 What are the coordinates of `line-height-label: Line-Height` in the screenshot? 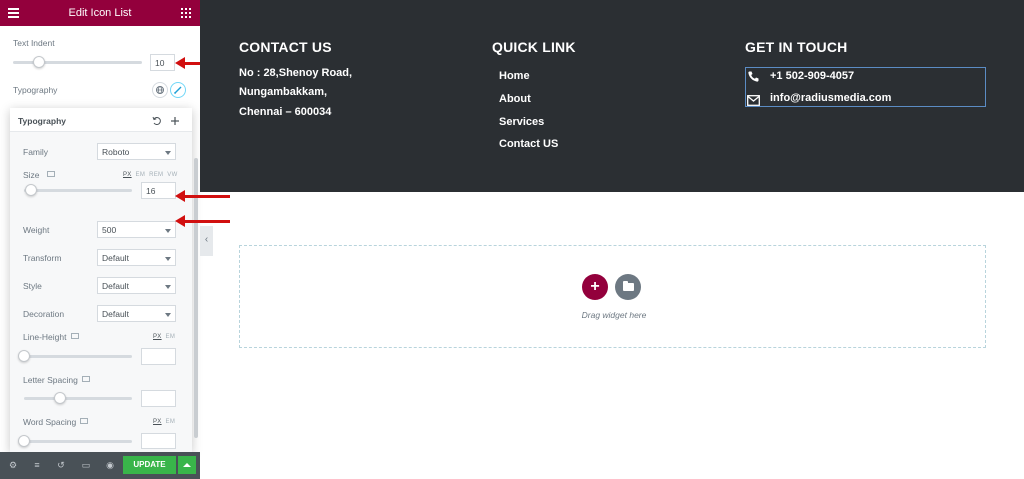 It's located at (45, 337).